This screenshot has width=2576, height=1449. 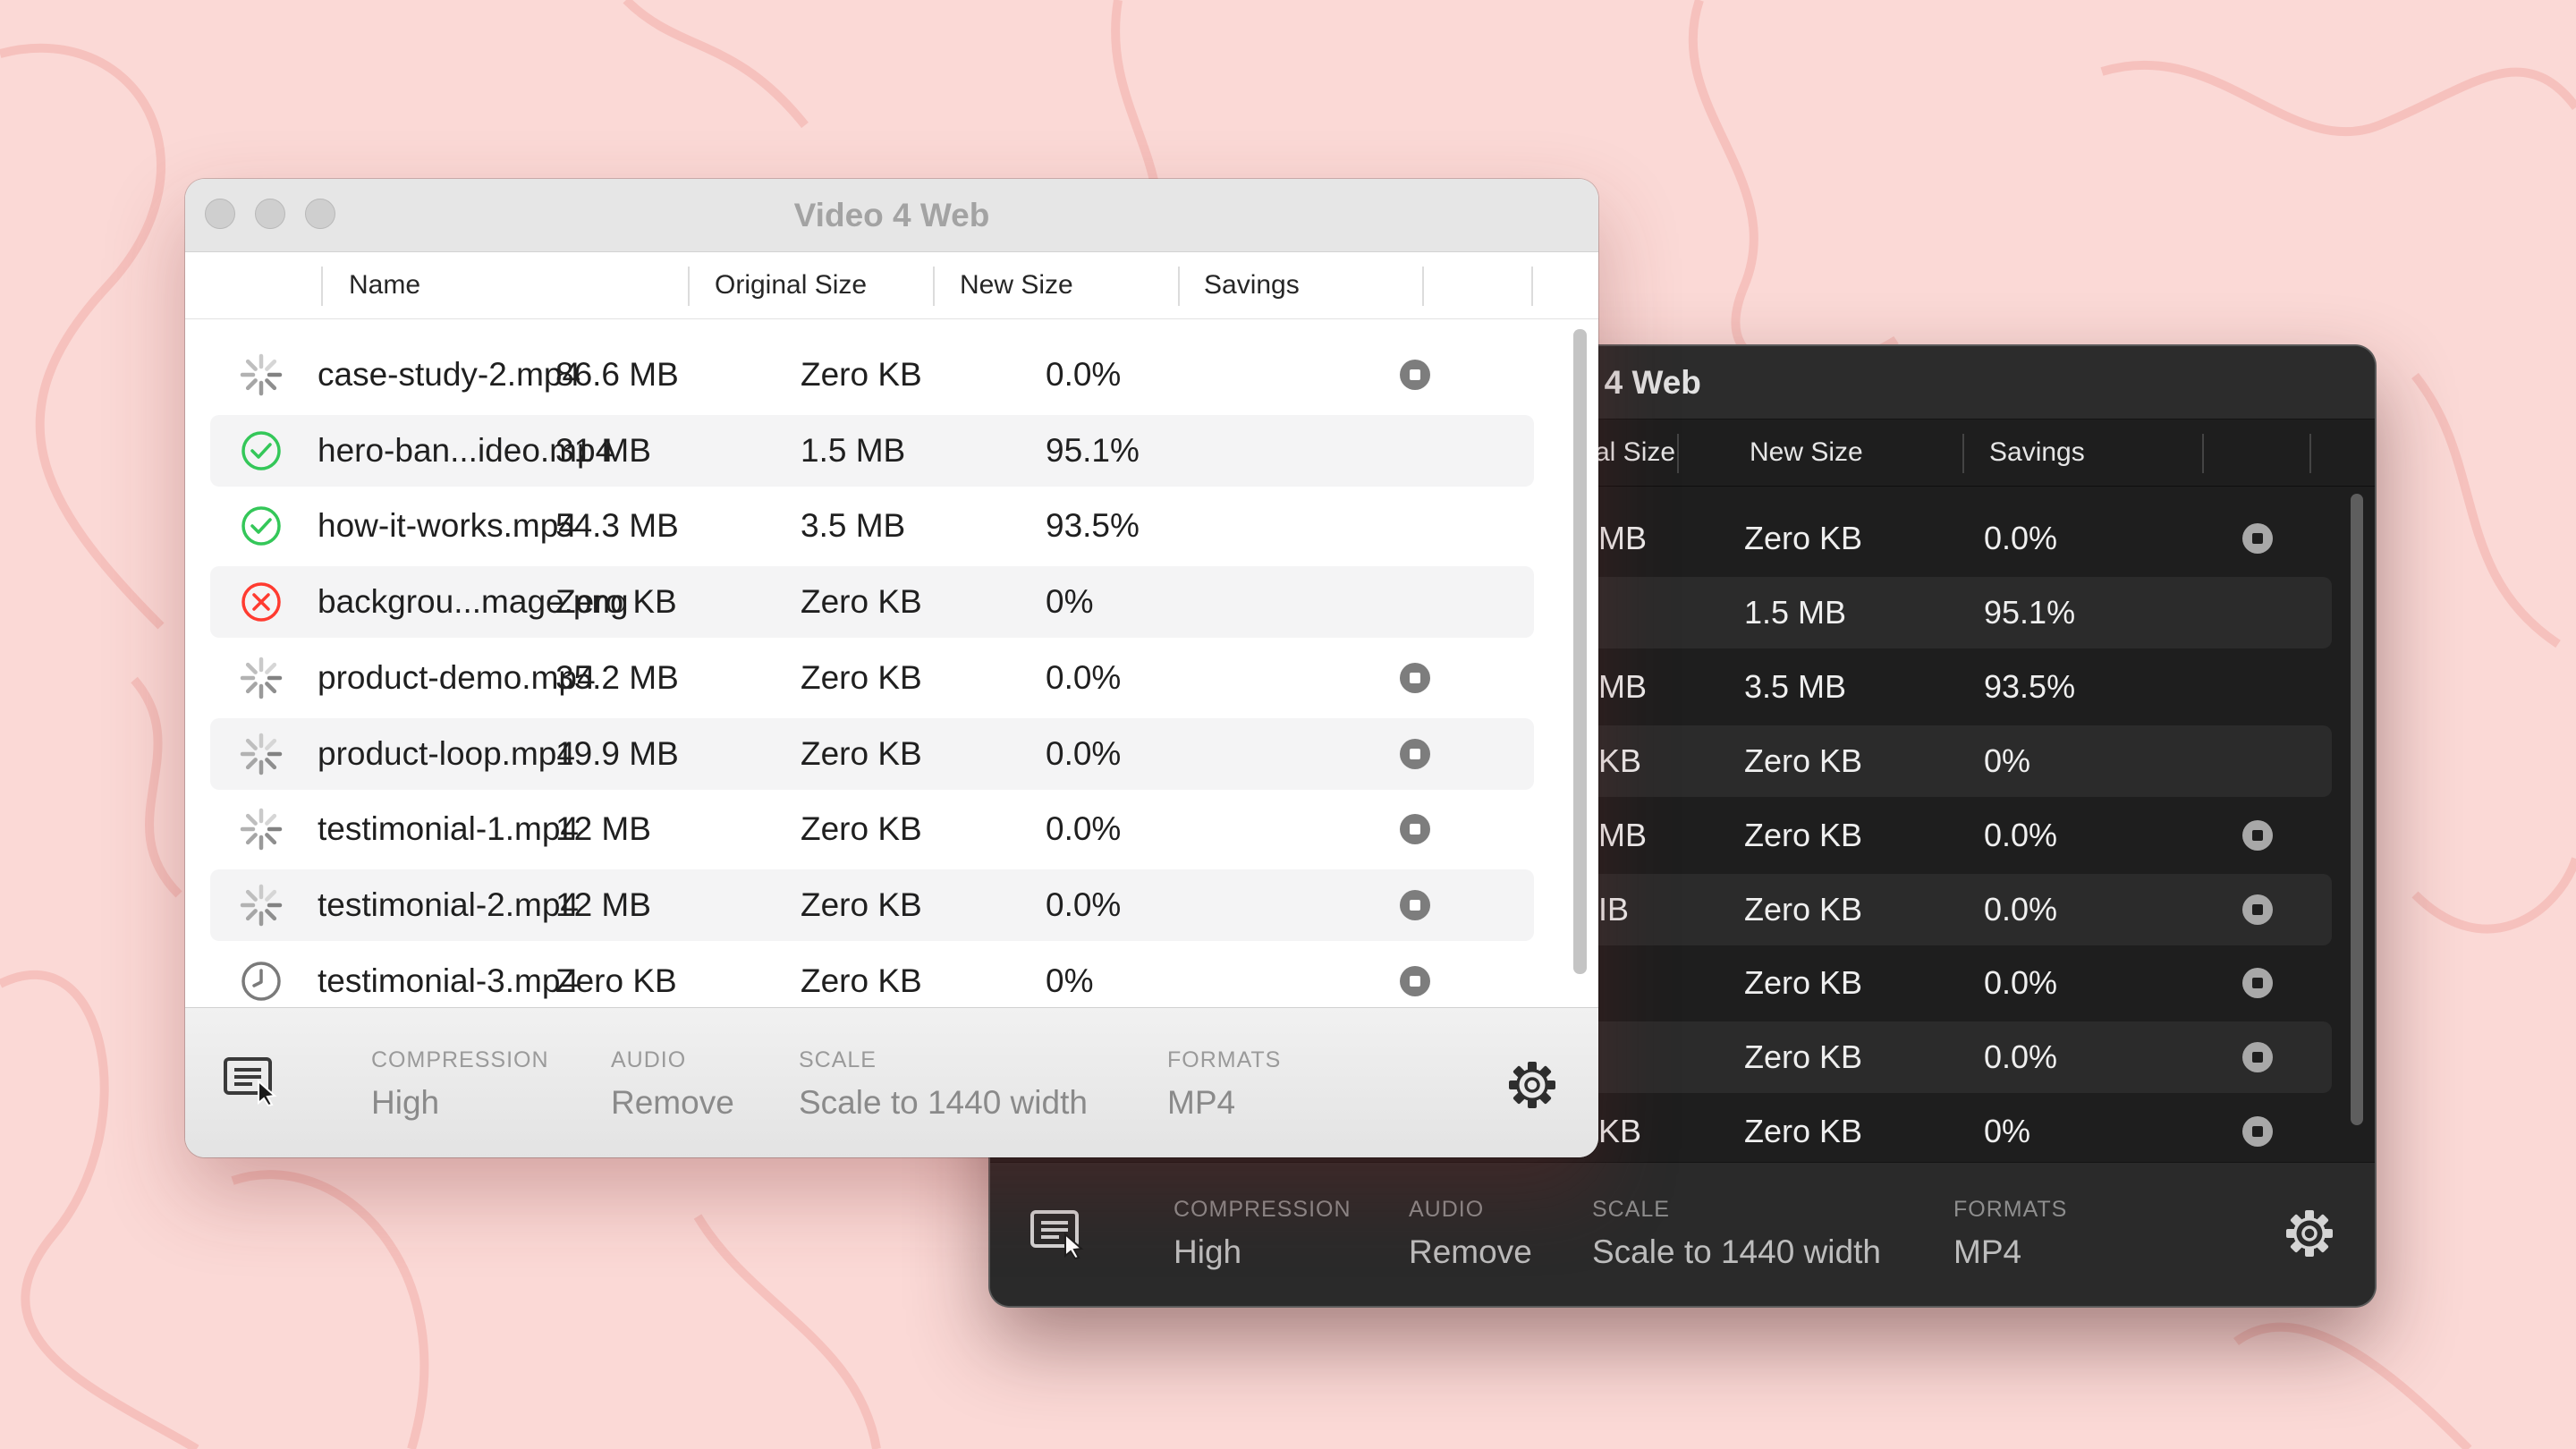 I want to click on table-row: product-demo.mp4 35.2 MB Zero KB 0.0%, so click(x=872, y=678).